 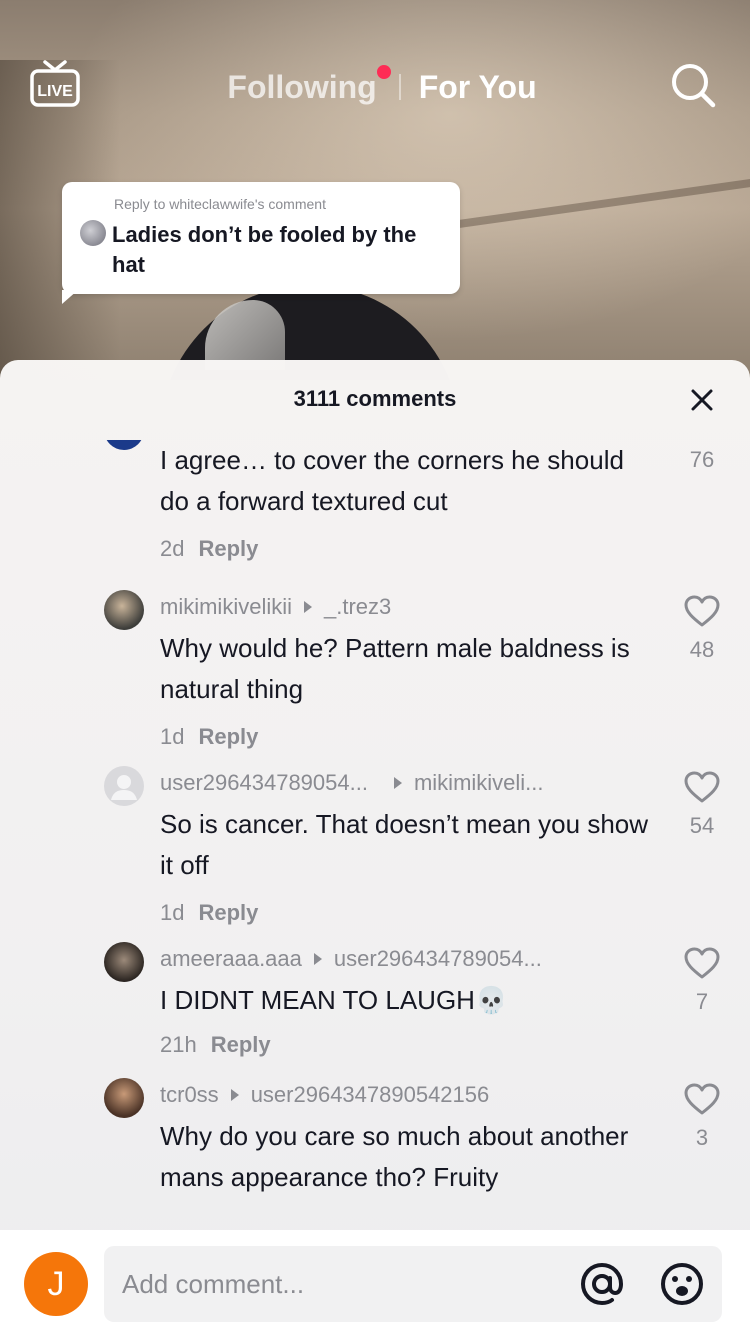 What do you see at coordinates (172, 548) in the screenshot?
I see `comment-time: 2d` at bounding box center [172, 548].